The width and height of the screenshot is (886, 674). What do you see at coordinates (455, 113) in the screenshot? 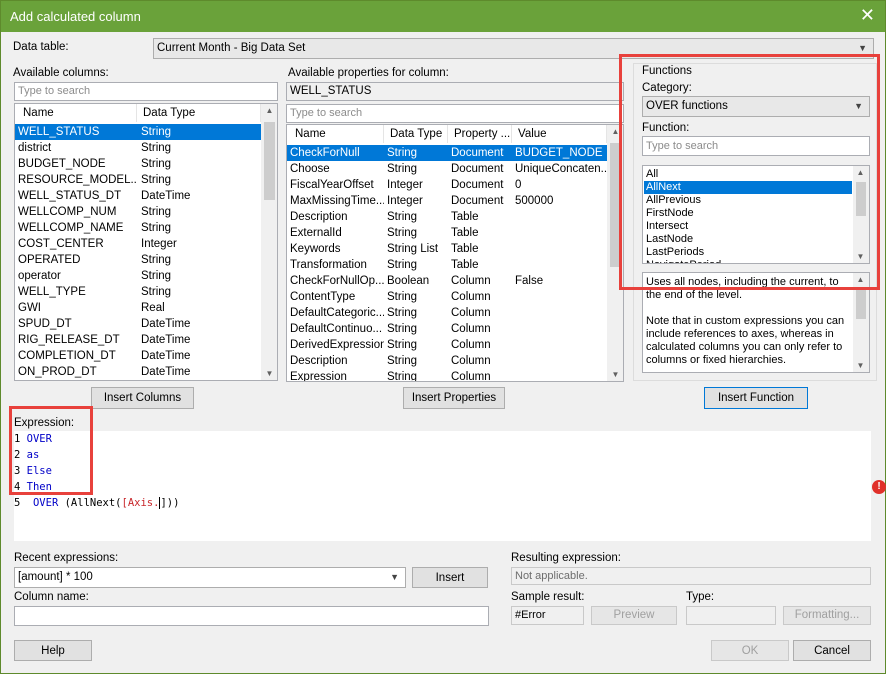
I see `properties-search-input: Type to search` at bounding box center [455, 113].